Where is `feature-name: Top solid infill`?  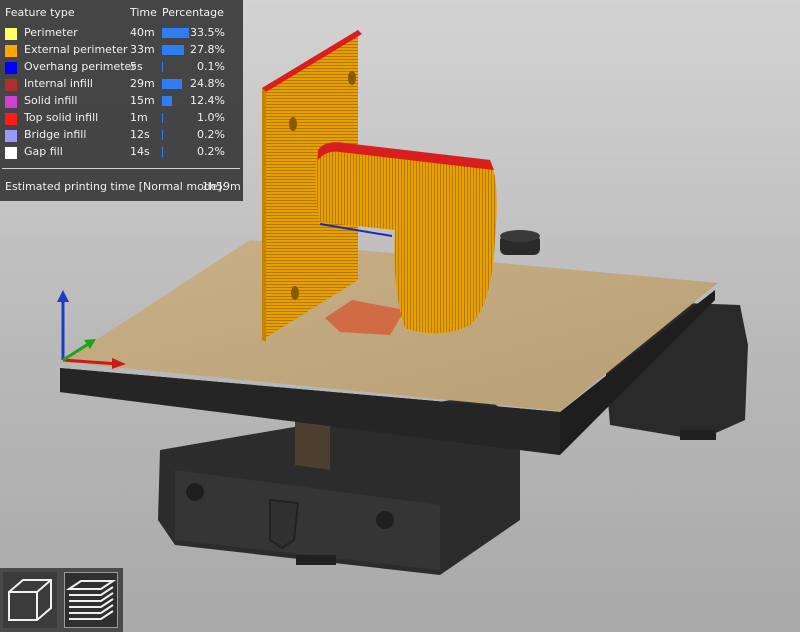
feature-name: Top solid infill is located at coordinates (61, 117).